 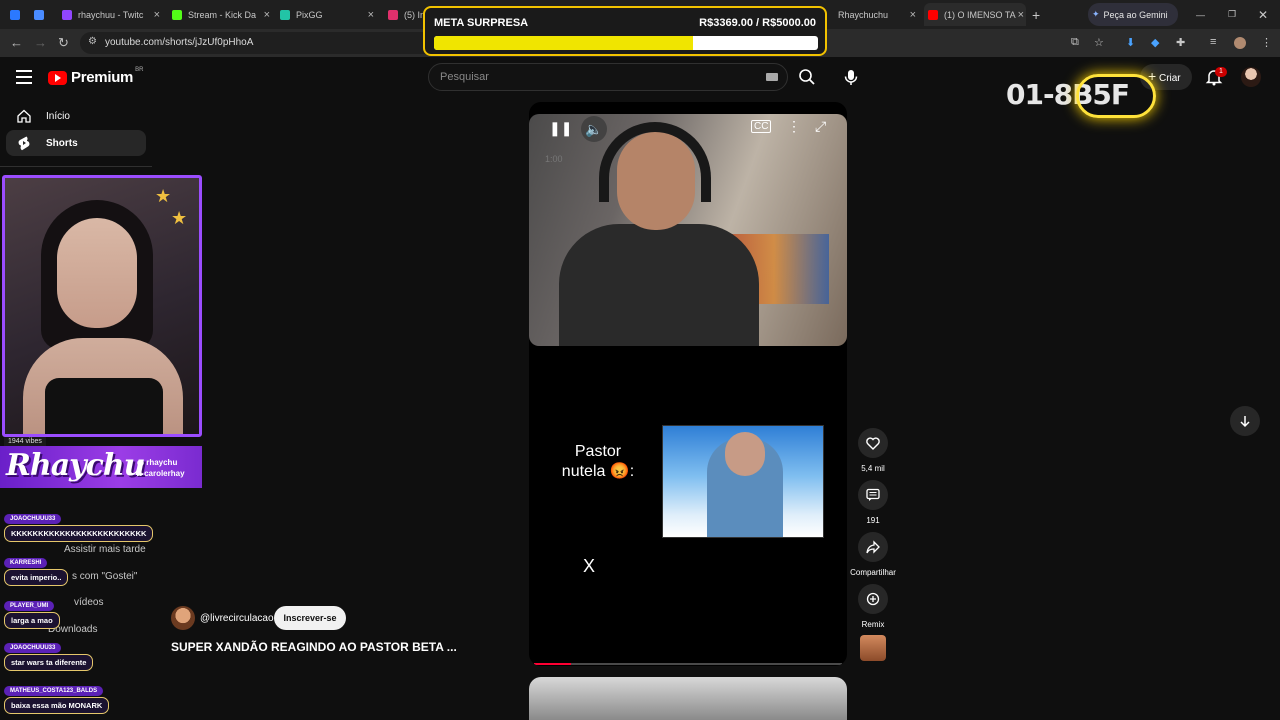 I want to click on tab-kick: Stream - Kick Da ×, so click(x=220, y=14).